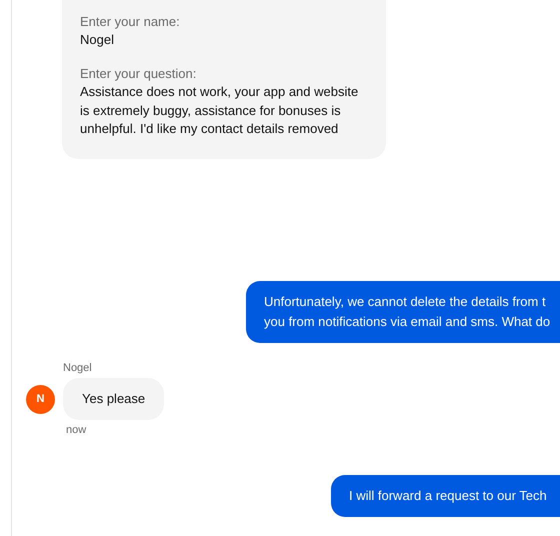  What do you see at coordinates (40, 399) in the screenshot?
I see `avatar: N` at bounding box center [40, 399].